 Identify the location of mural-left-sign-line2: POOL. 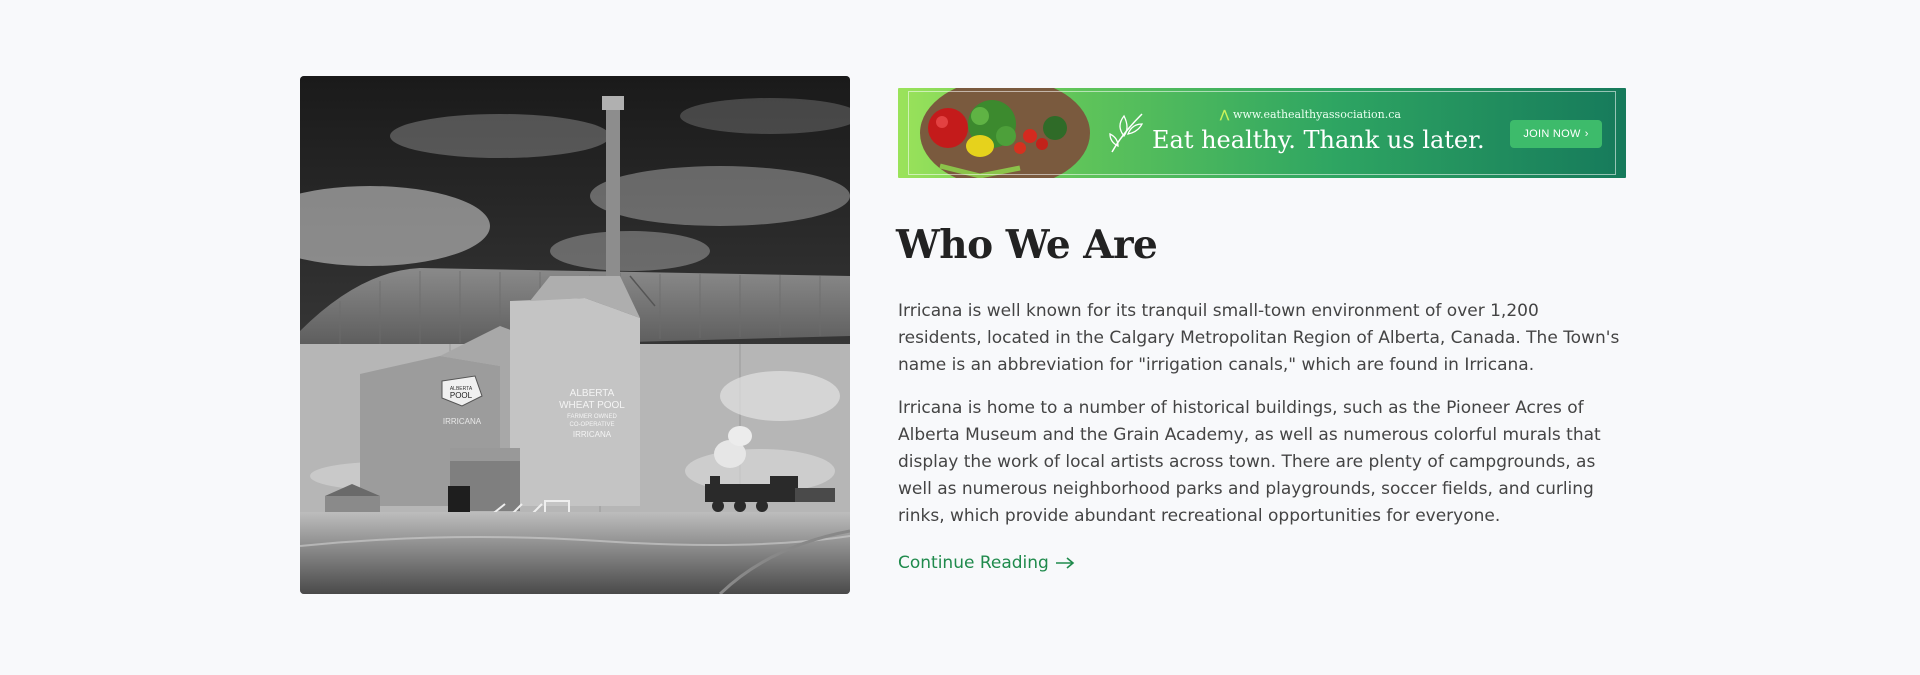
(461, 395).